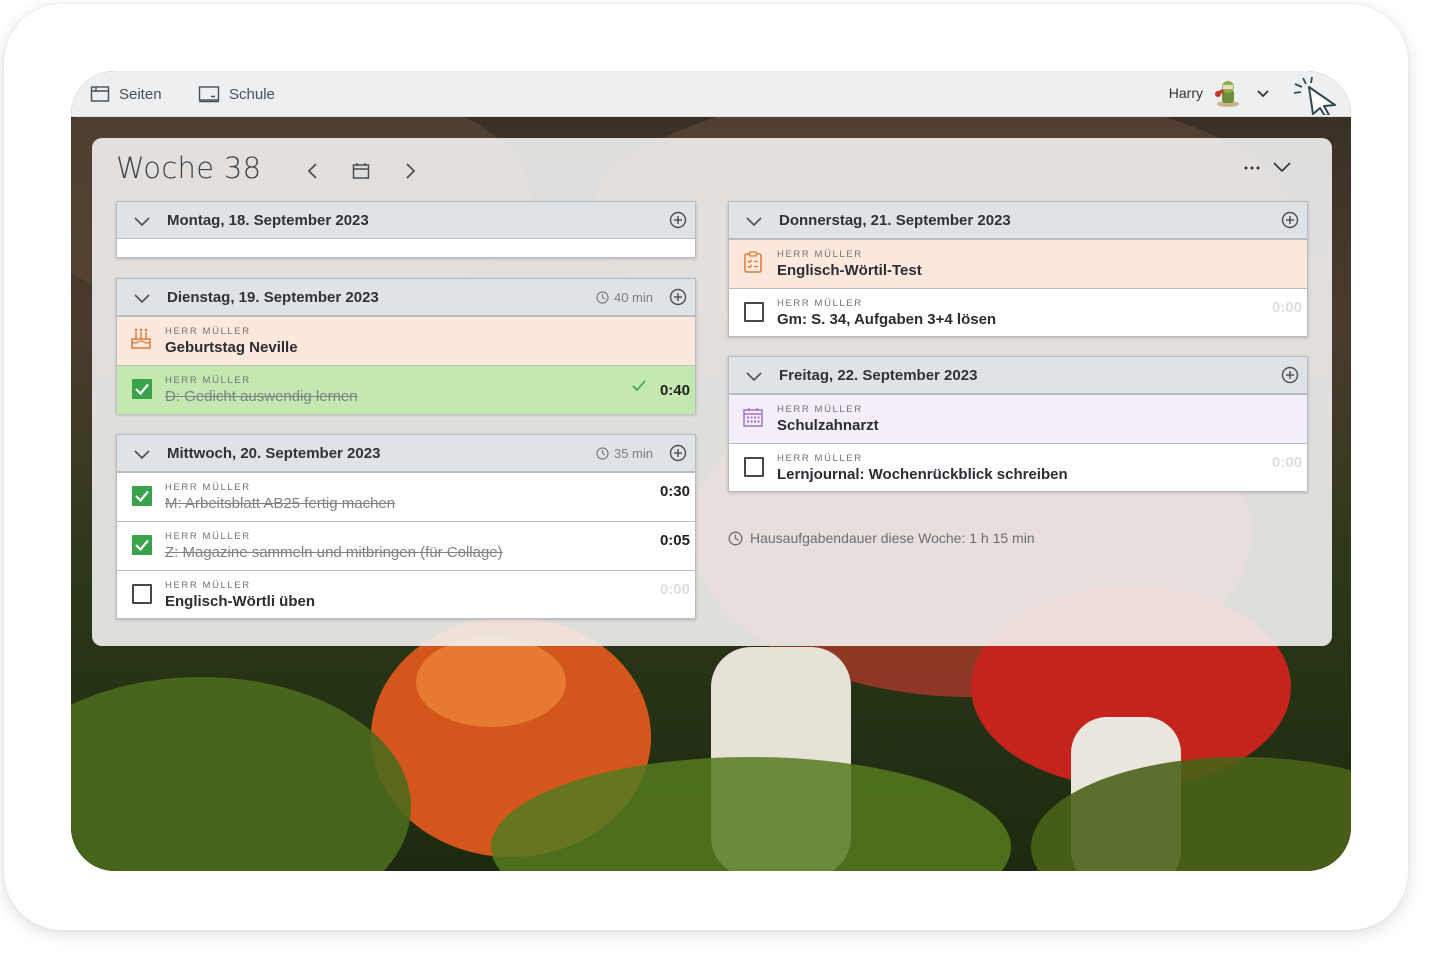  What do you see at coordinates (753, 262) in the screenshot?
I see `clipboard-test-icon` at bounding box center [753, 262].